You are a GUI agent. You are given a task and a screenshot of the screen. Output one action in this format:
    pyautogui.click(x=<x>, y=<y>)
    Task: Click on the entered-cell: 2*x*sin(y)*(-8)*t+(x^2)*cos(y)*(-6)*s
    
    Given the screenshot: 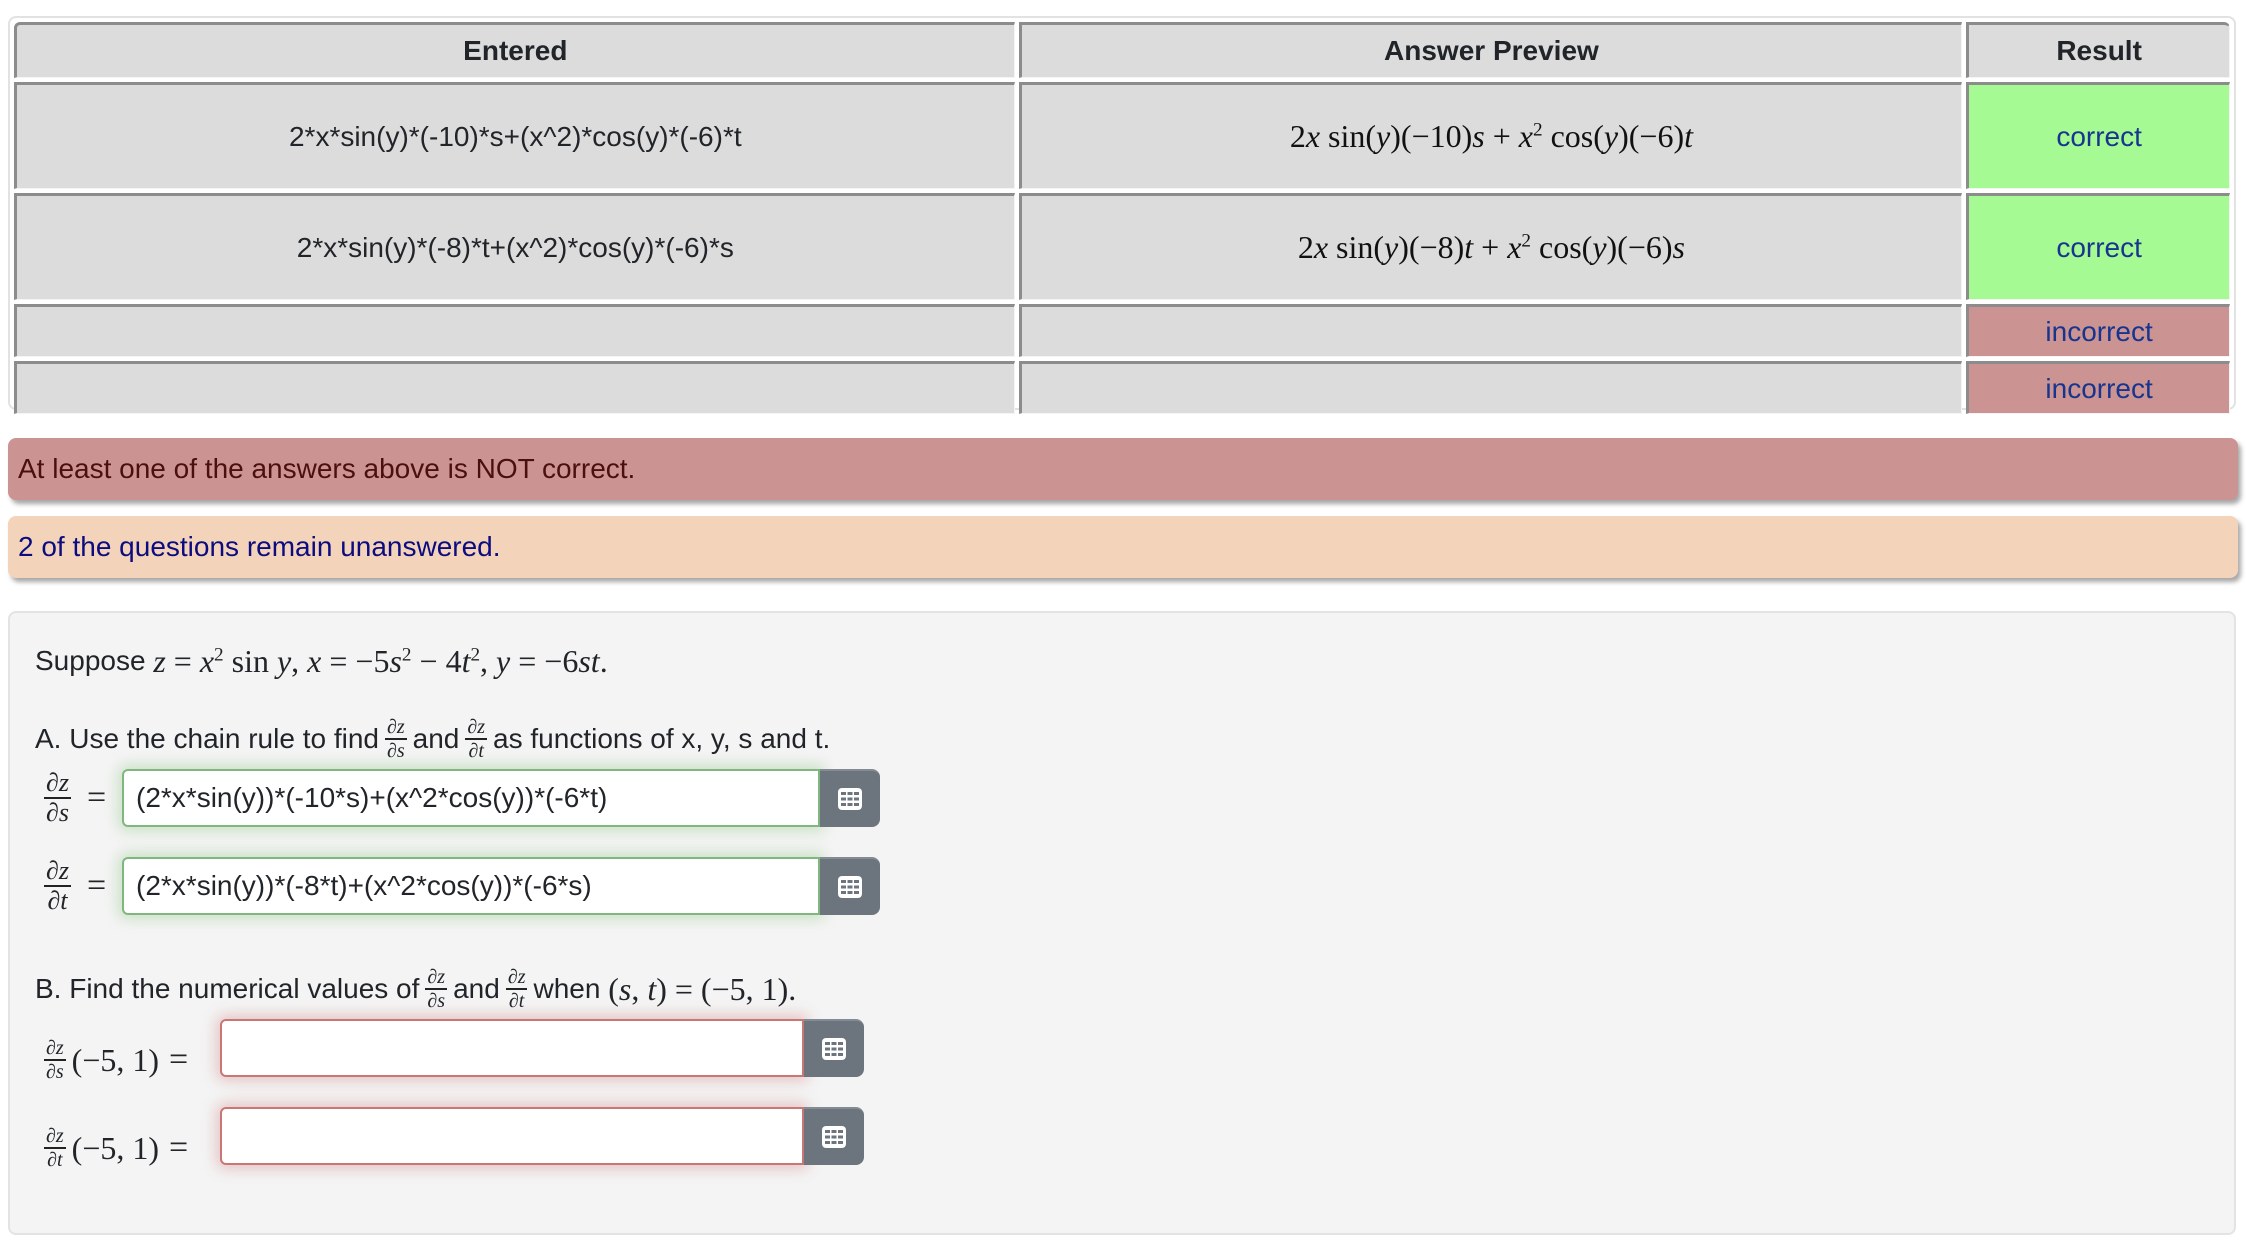 What is the action you would take?
    pyautogui.click(x=514, y=246)
    